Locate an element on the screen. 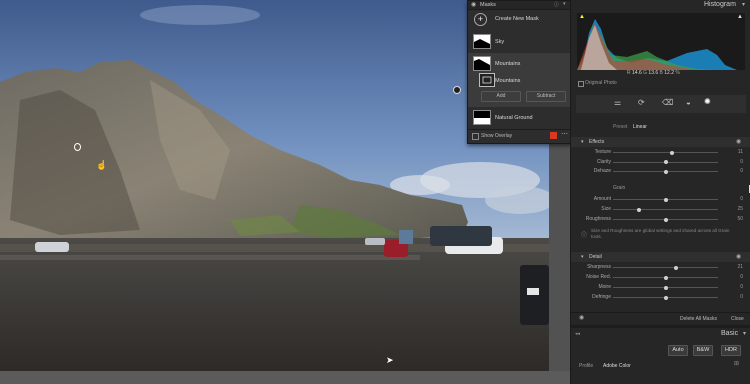 This screenshot has width=750, height=384. panel-divider is located at coordinates (660, 326).